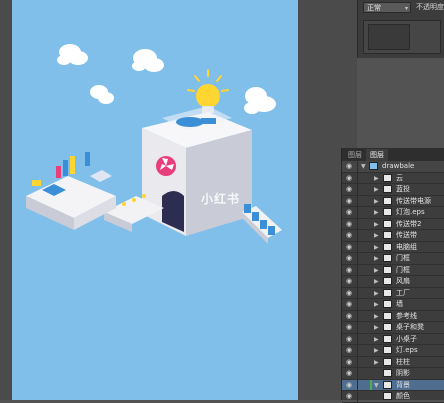 The width and height of the screenshot is (444, 403). Describe the element at coordinates (393, 362) in the screenshot. I see `layer-row: ◉ ▶ 柱柱` at that location.